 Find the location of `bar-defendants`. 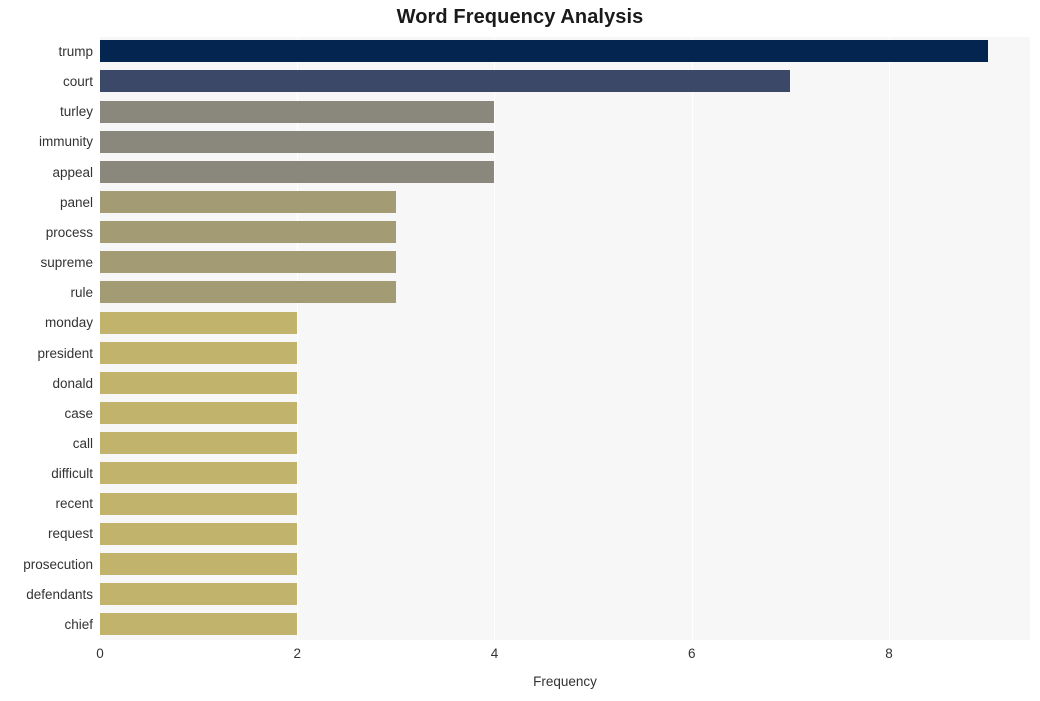

bar-defendants is located at coordinates (199, 593).